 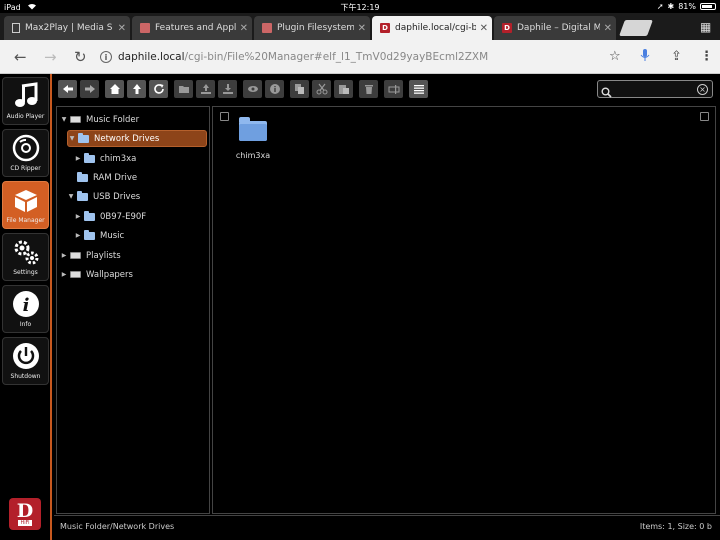 What do you see at coordinates (708, 6) in the screenshot?
I see `battery-icon` at bounding box center [708, 6].